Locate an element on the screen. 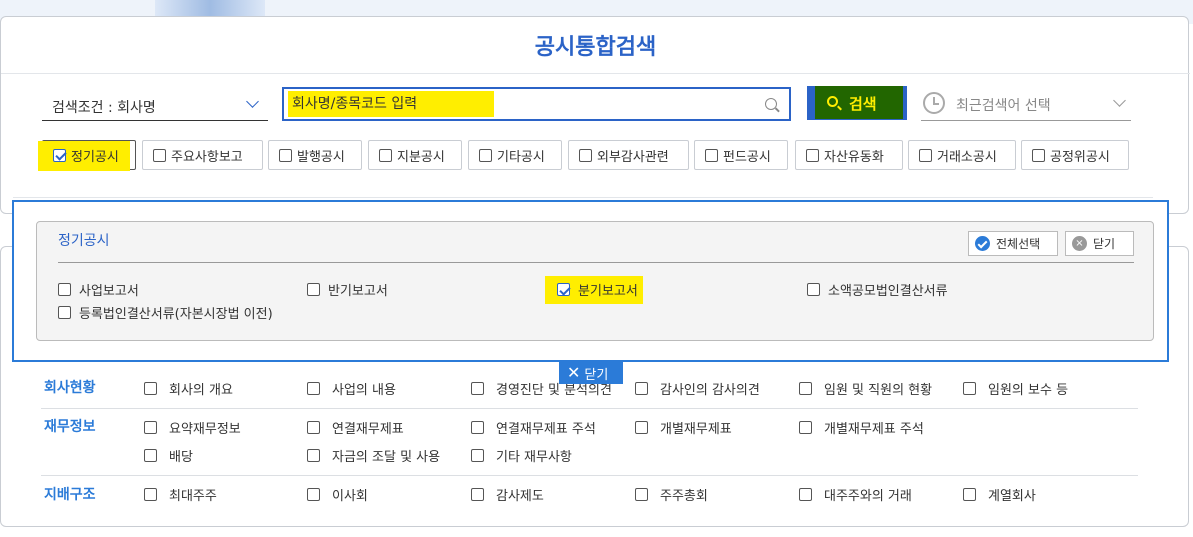  list-item: 연결재무제표 is located at coordinates (355, 427).